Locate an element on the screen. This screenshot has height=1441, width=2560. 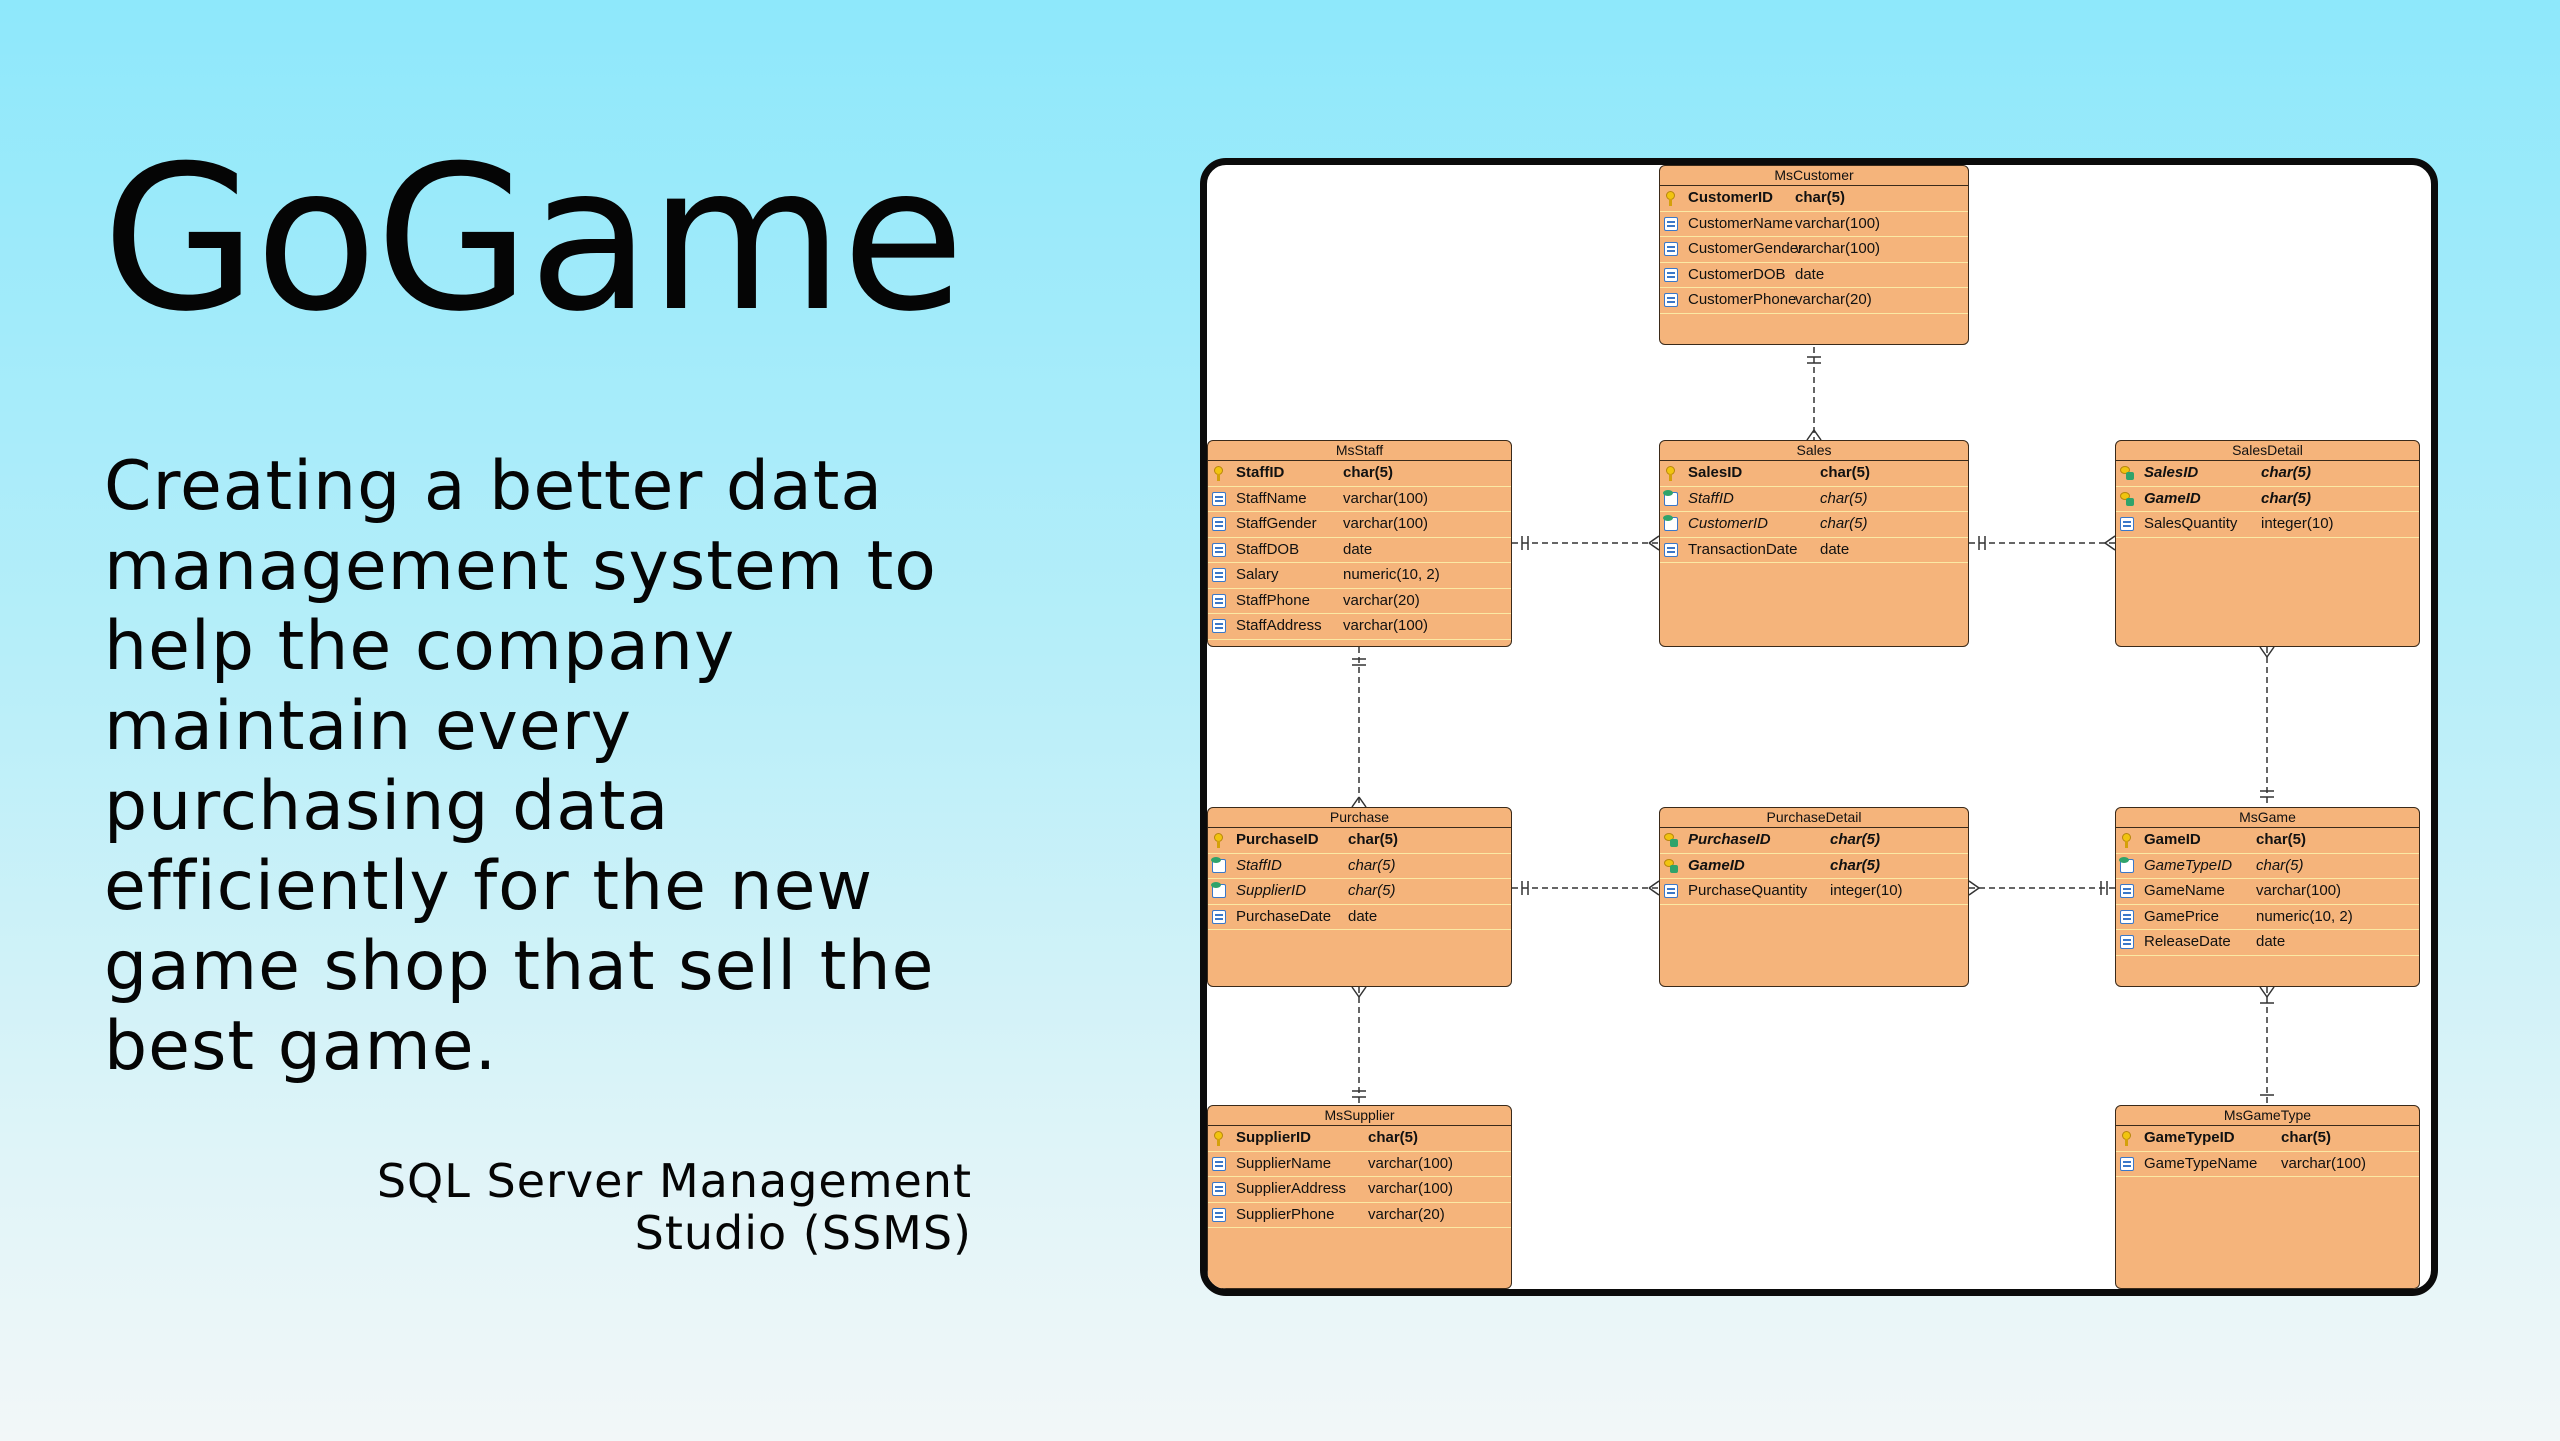
column-name: SalesID is located at coordinates (2171, 472).